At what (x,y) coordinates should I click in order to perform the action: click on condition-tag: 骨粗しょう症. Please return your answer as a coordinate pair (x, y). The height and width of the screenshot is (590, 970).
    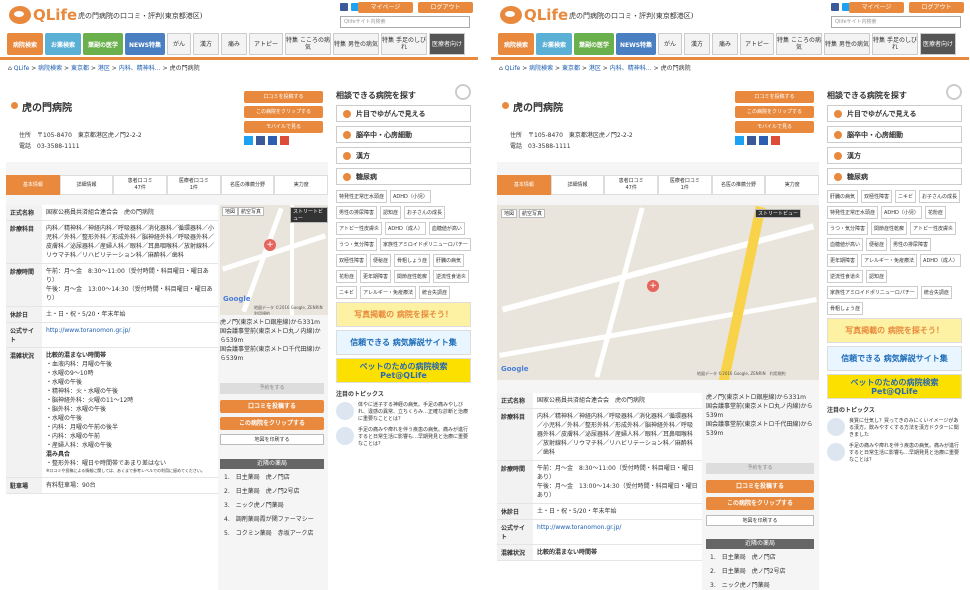
    Looking at the image, I should click on (845, 308).